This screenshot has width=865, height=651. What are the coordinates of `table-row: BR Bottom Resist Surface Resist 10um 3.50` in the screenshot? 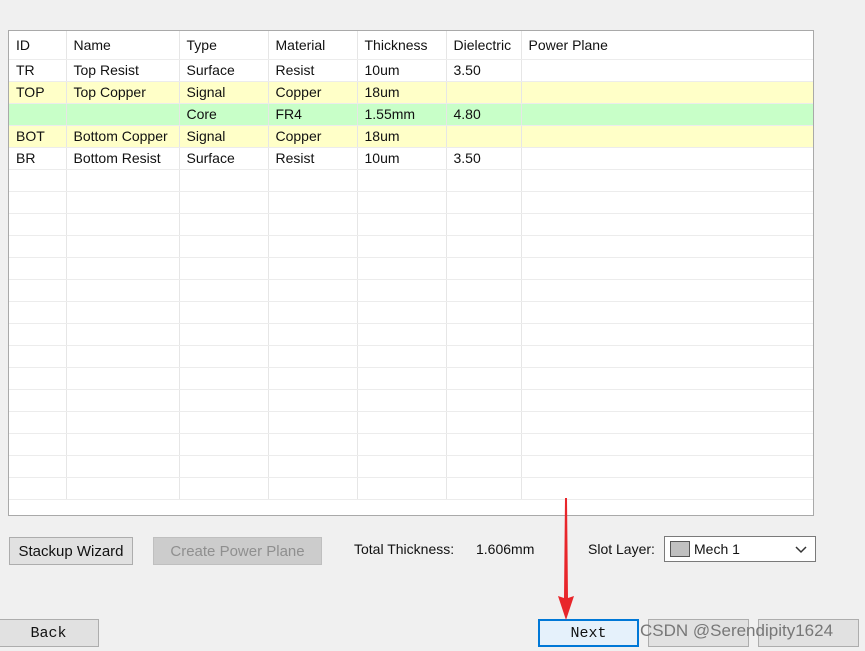 It's located at (411, 158).